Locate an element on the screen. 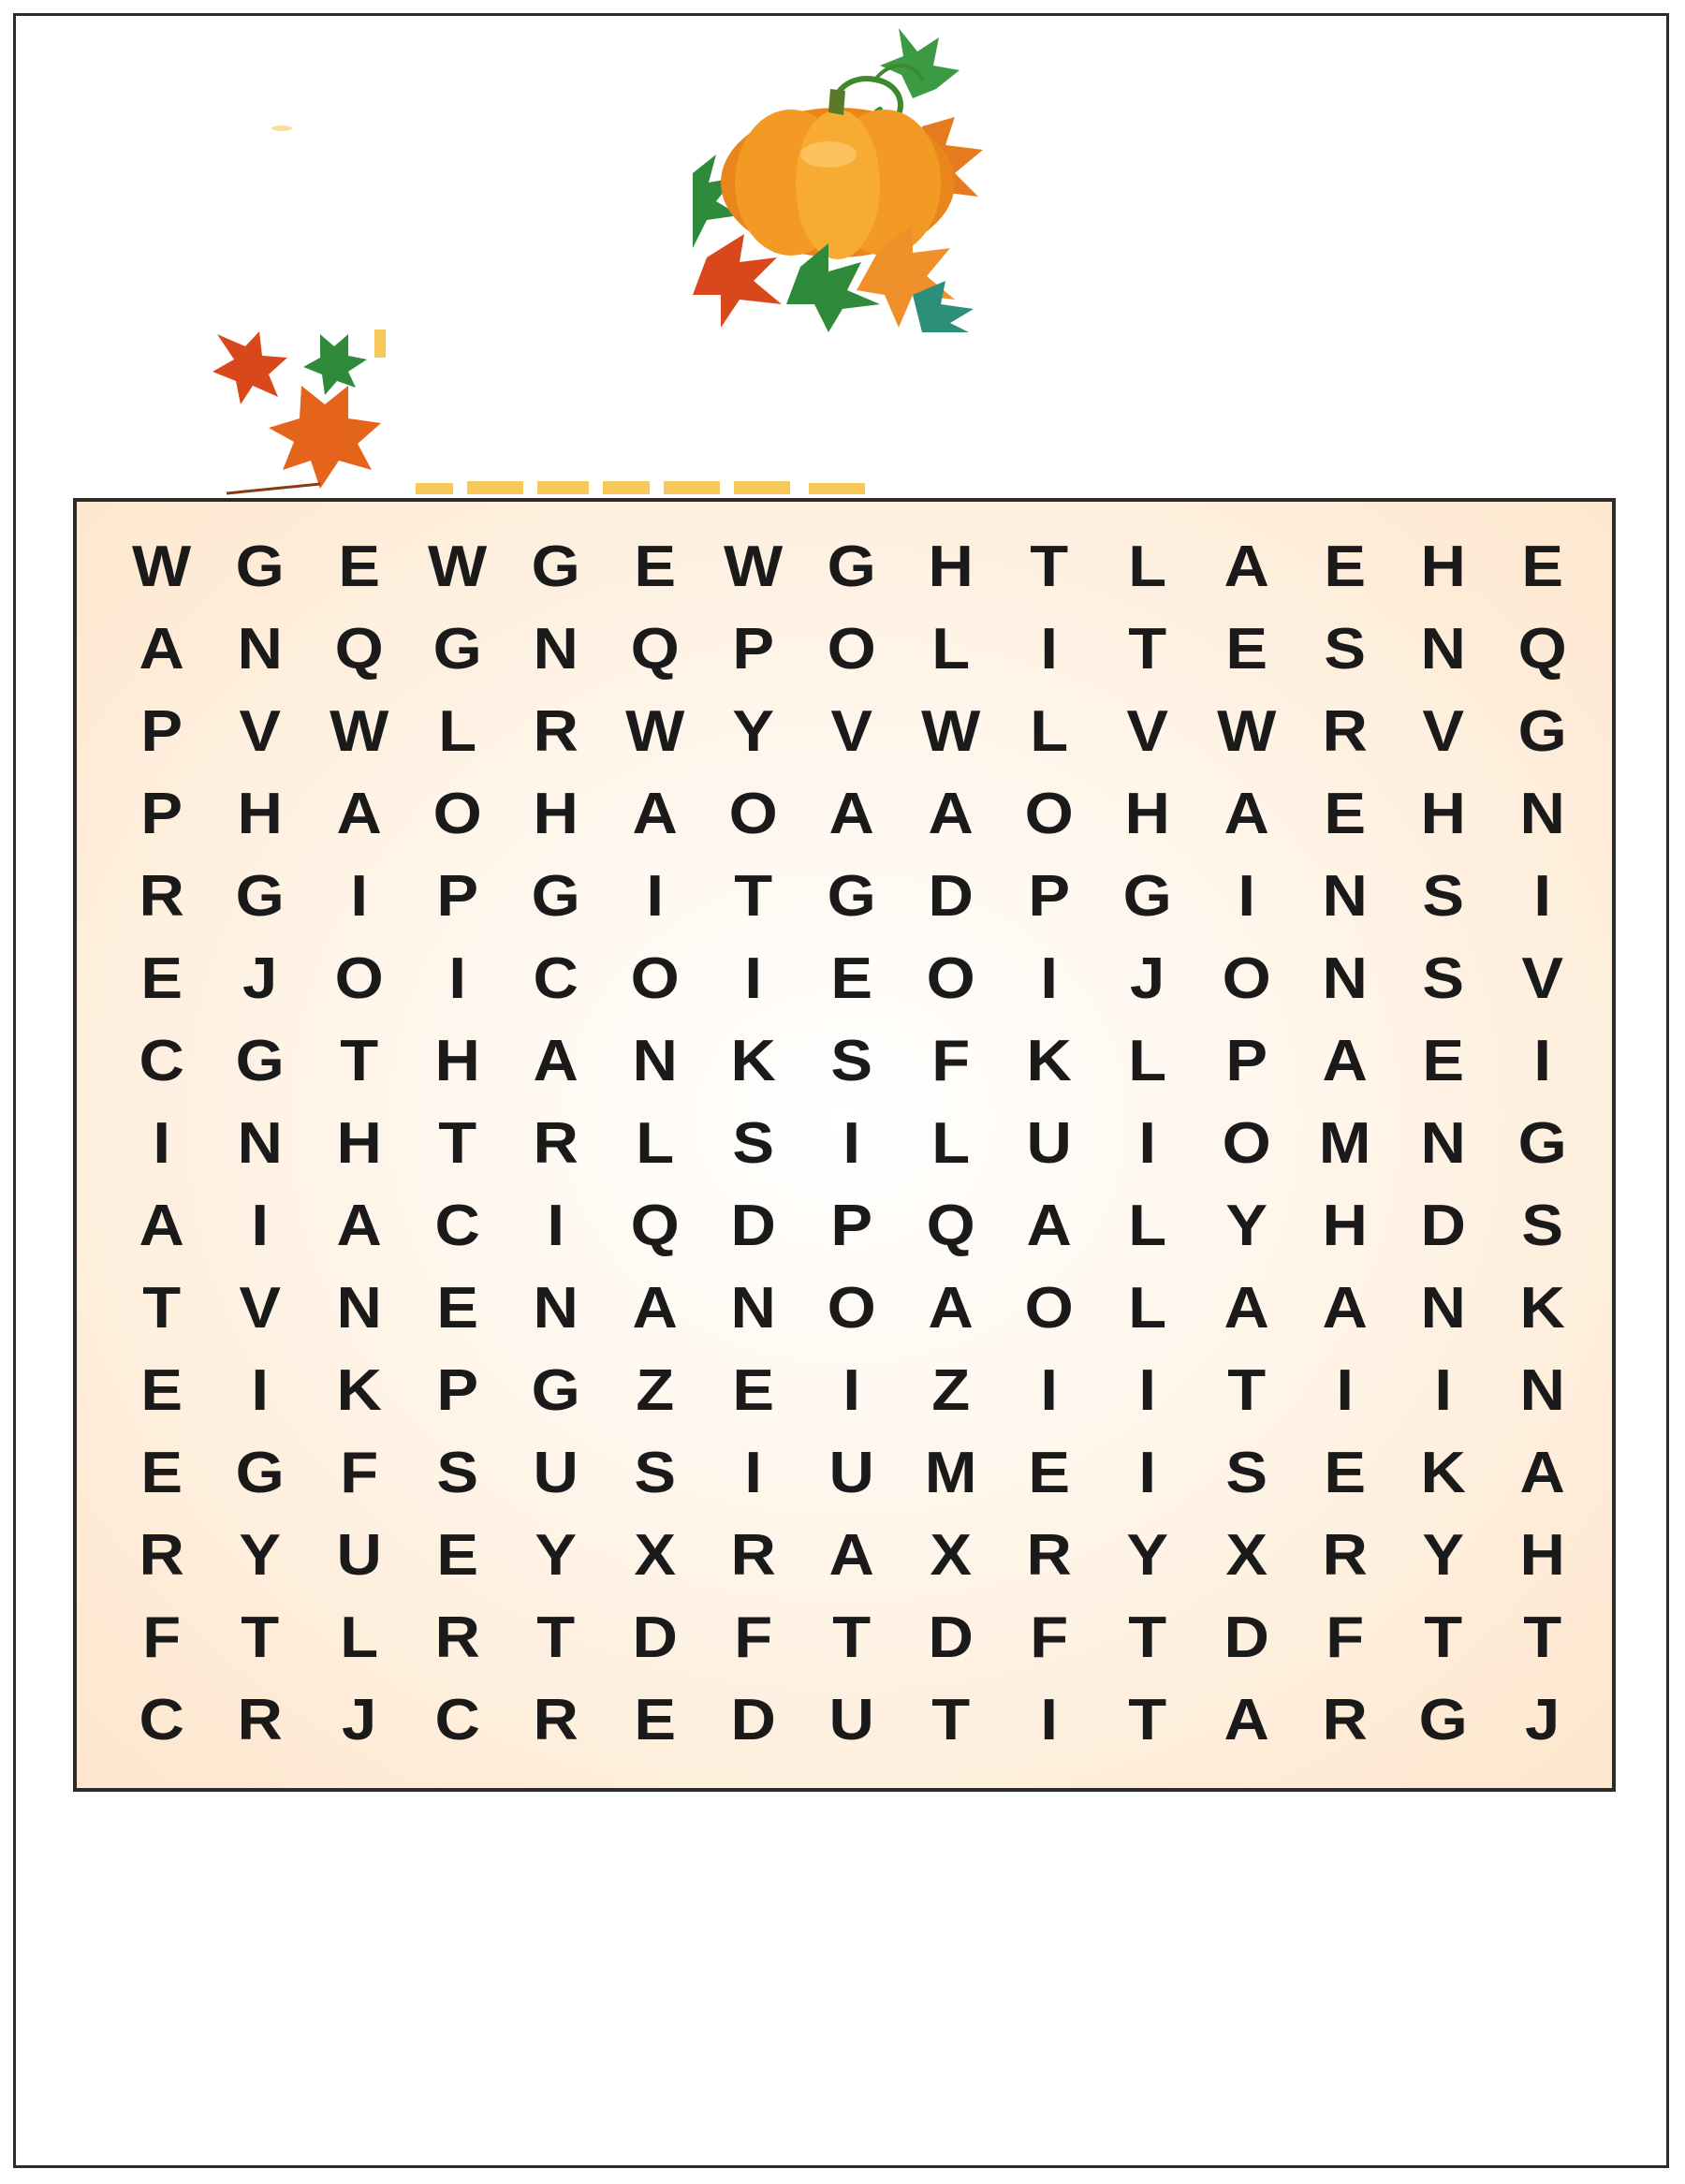 Image resolution: width=1685 pixels, height=2184 pixels. grid-letter: M is located at coordinates (950, 1473).